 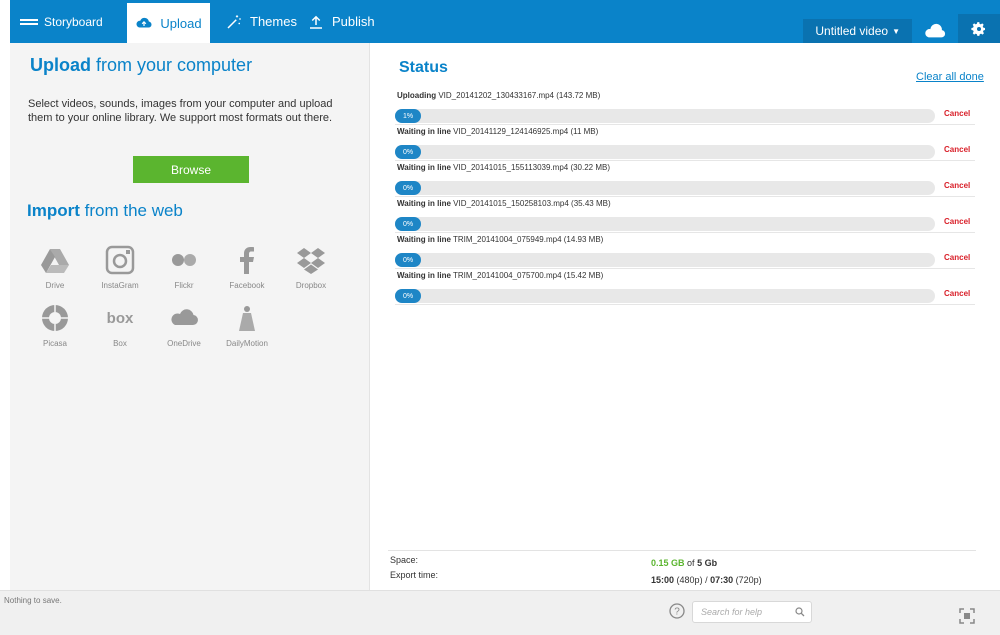 I want to click on upload-heading-bold: Upload, so click(x=60, y=65).